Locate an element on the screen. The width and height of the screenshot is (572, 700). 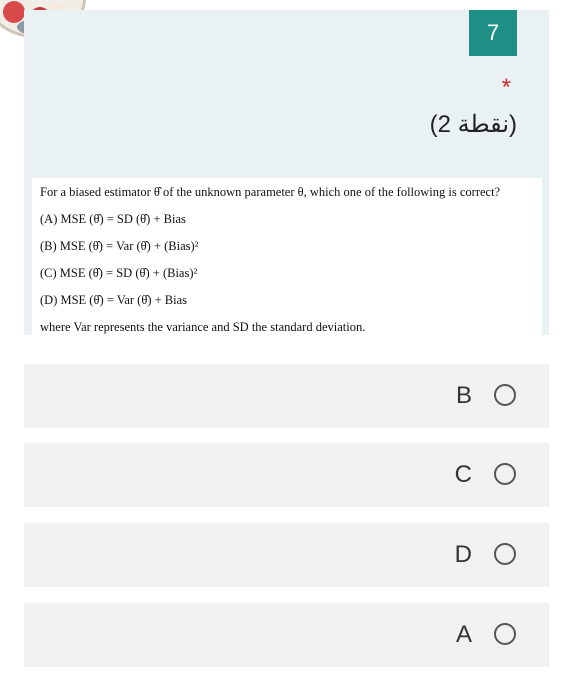
option-label: C is located at coordinates (463, 474).